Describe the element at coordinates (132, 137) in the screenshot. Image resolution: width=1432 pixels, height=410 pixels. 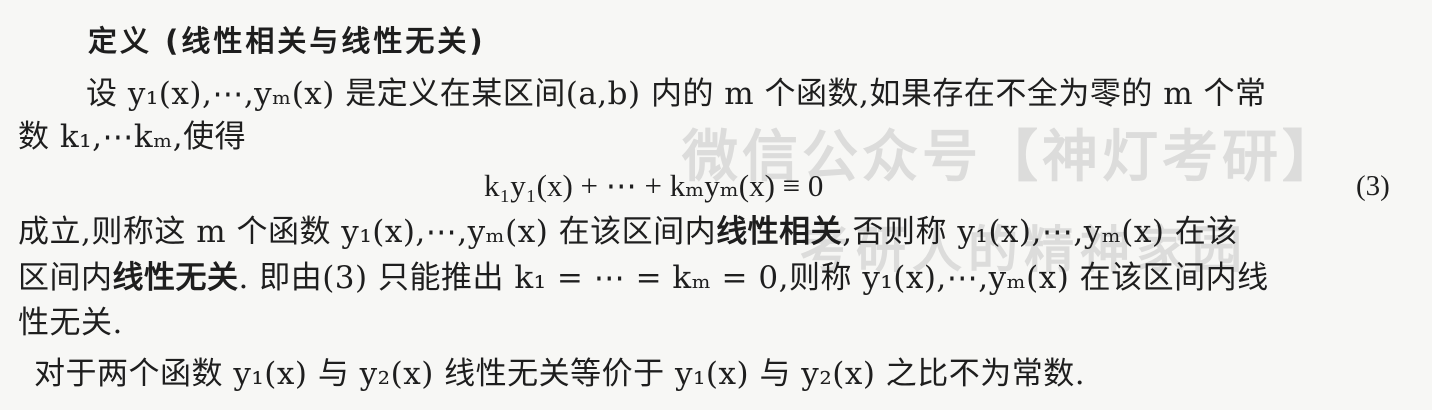
I see `paragraph-1-line-2: 数 k₁,⋯kₘ,使得` at that location.